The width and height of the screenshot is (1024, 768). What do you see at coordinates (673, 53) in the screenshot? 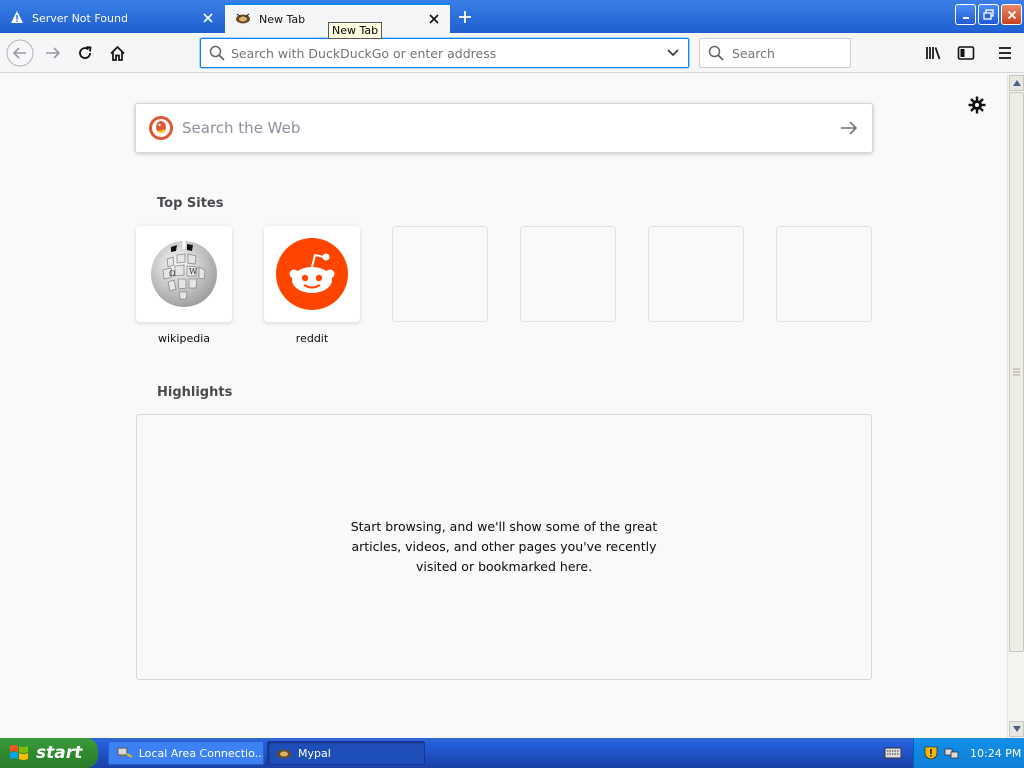
I see `chevron-down-icon` at bounding box center [673, 53].